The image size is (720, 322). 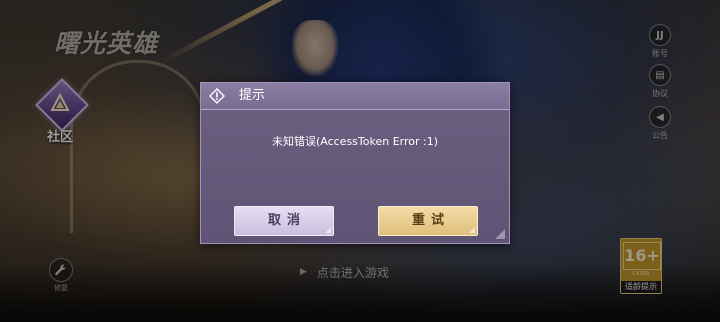 What do you see at coordinates (355, 96) in the screenshot?
I see `dialog-titlebar: 提示` at bounding box center [355, 96].